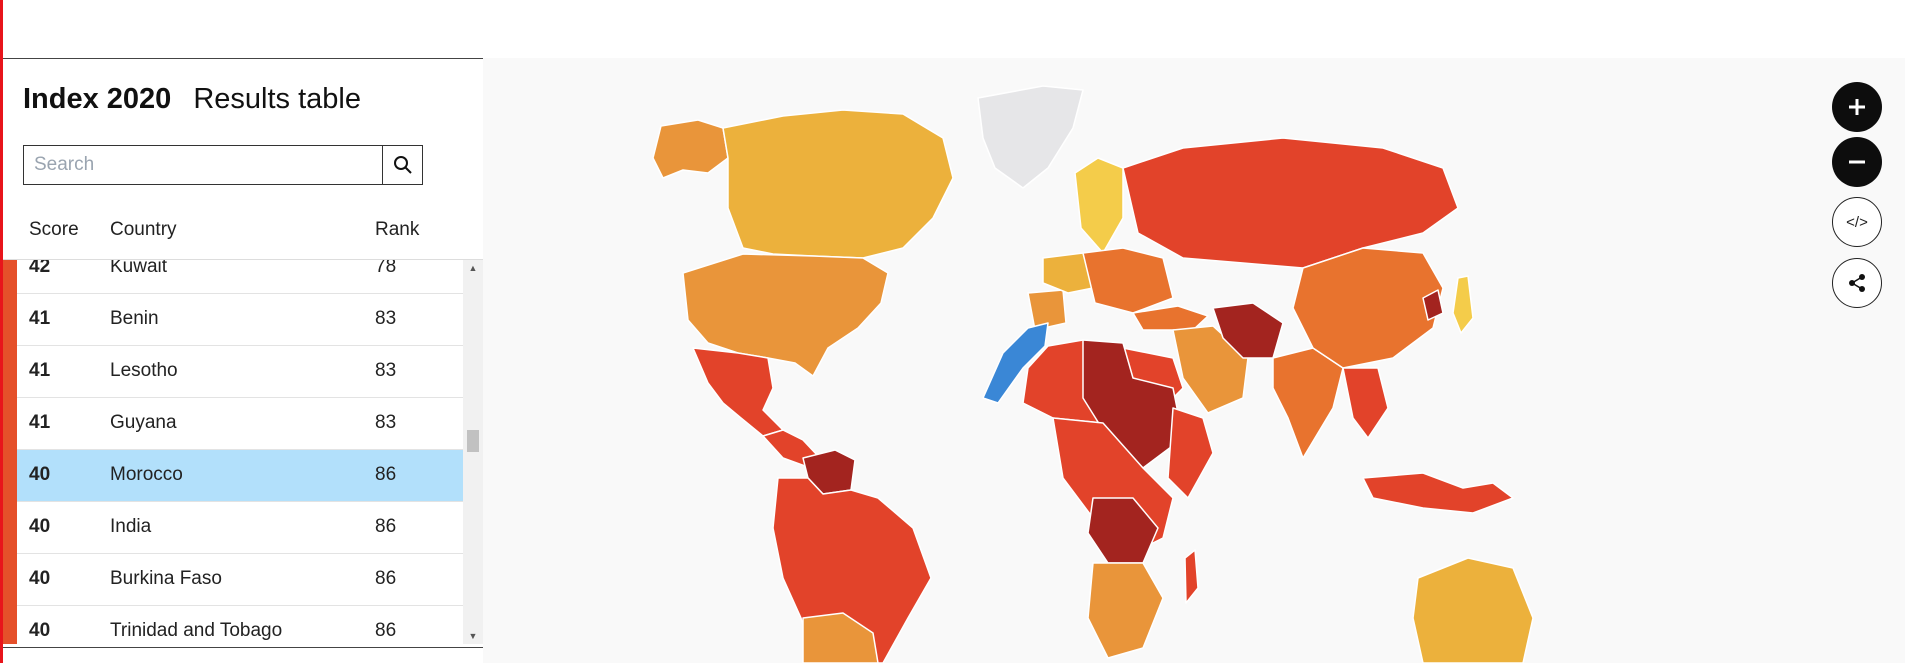 The width and height of the screenshot is (1905, 664). What do you see at coordinates (131, 526) in the screenshot?
I see `row-country: India` at bounding box center [131, 526].